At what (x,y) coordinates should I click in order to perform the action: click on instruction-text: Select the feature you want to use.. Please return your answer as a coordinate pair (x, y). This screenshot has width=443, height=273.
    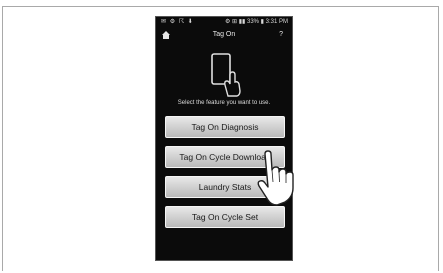
    Looking at the image, I should click on (224, 103).